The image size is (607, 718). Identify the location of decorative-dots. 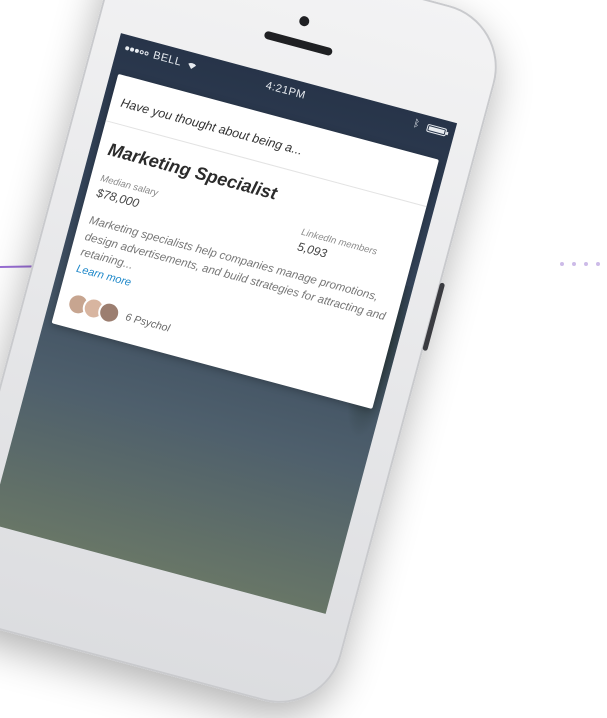
(583, 264).